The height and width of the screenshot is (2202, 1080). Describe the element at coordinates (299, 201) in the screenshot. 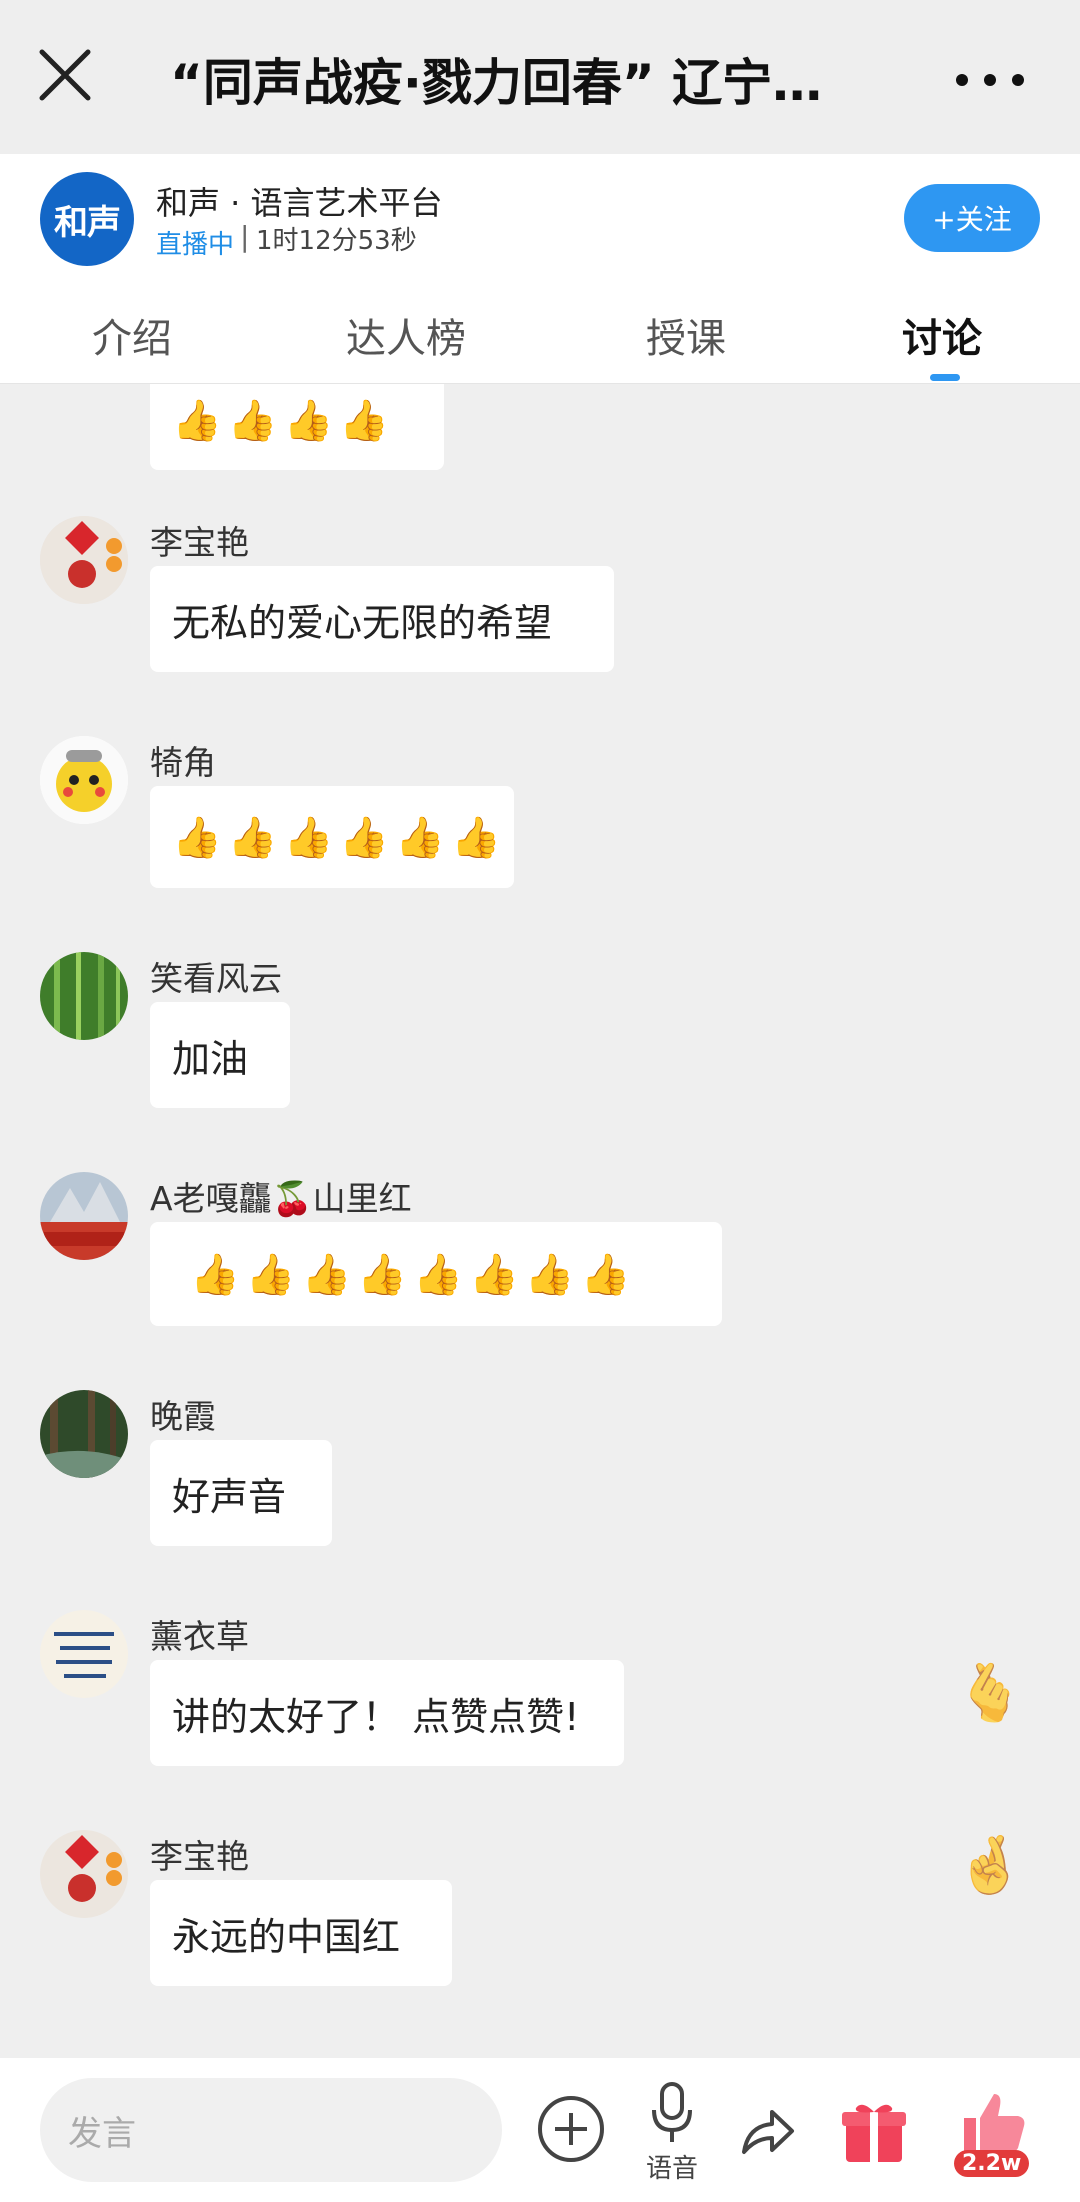

I see `channel-name: 和声 · 语言艺术平台` at that location.